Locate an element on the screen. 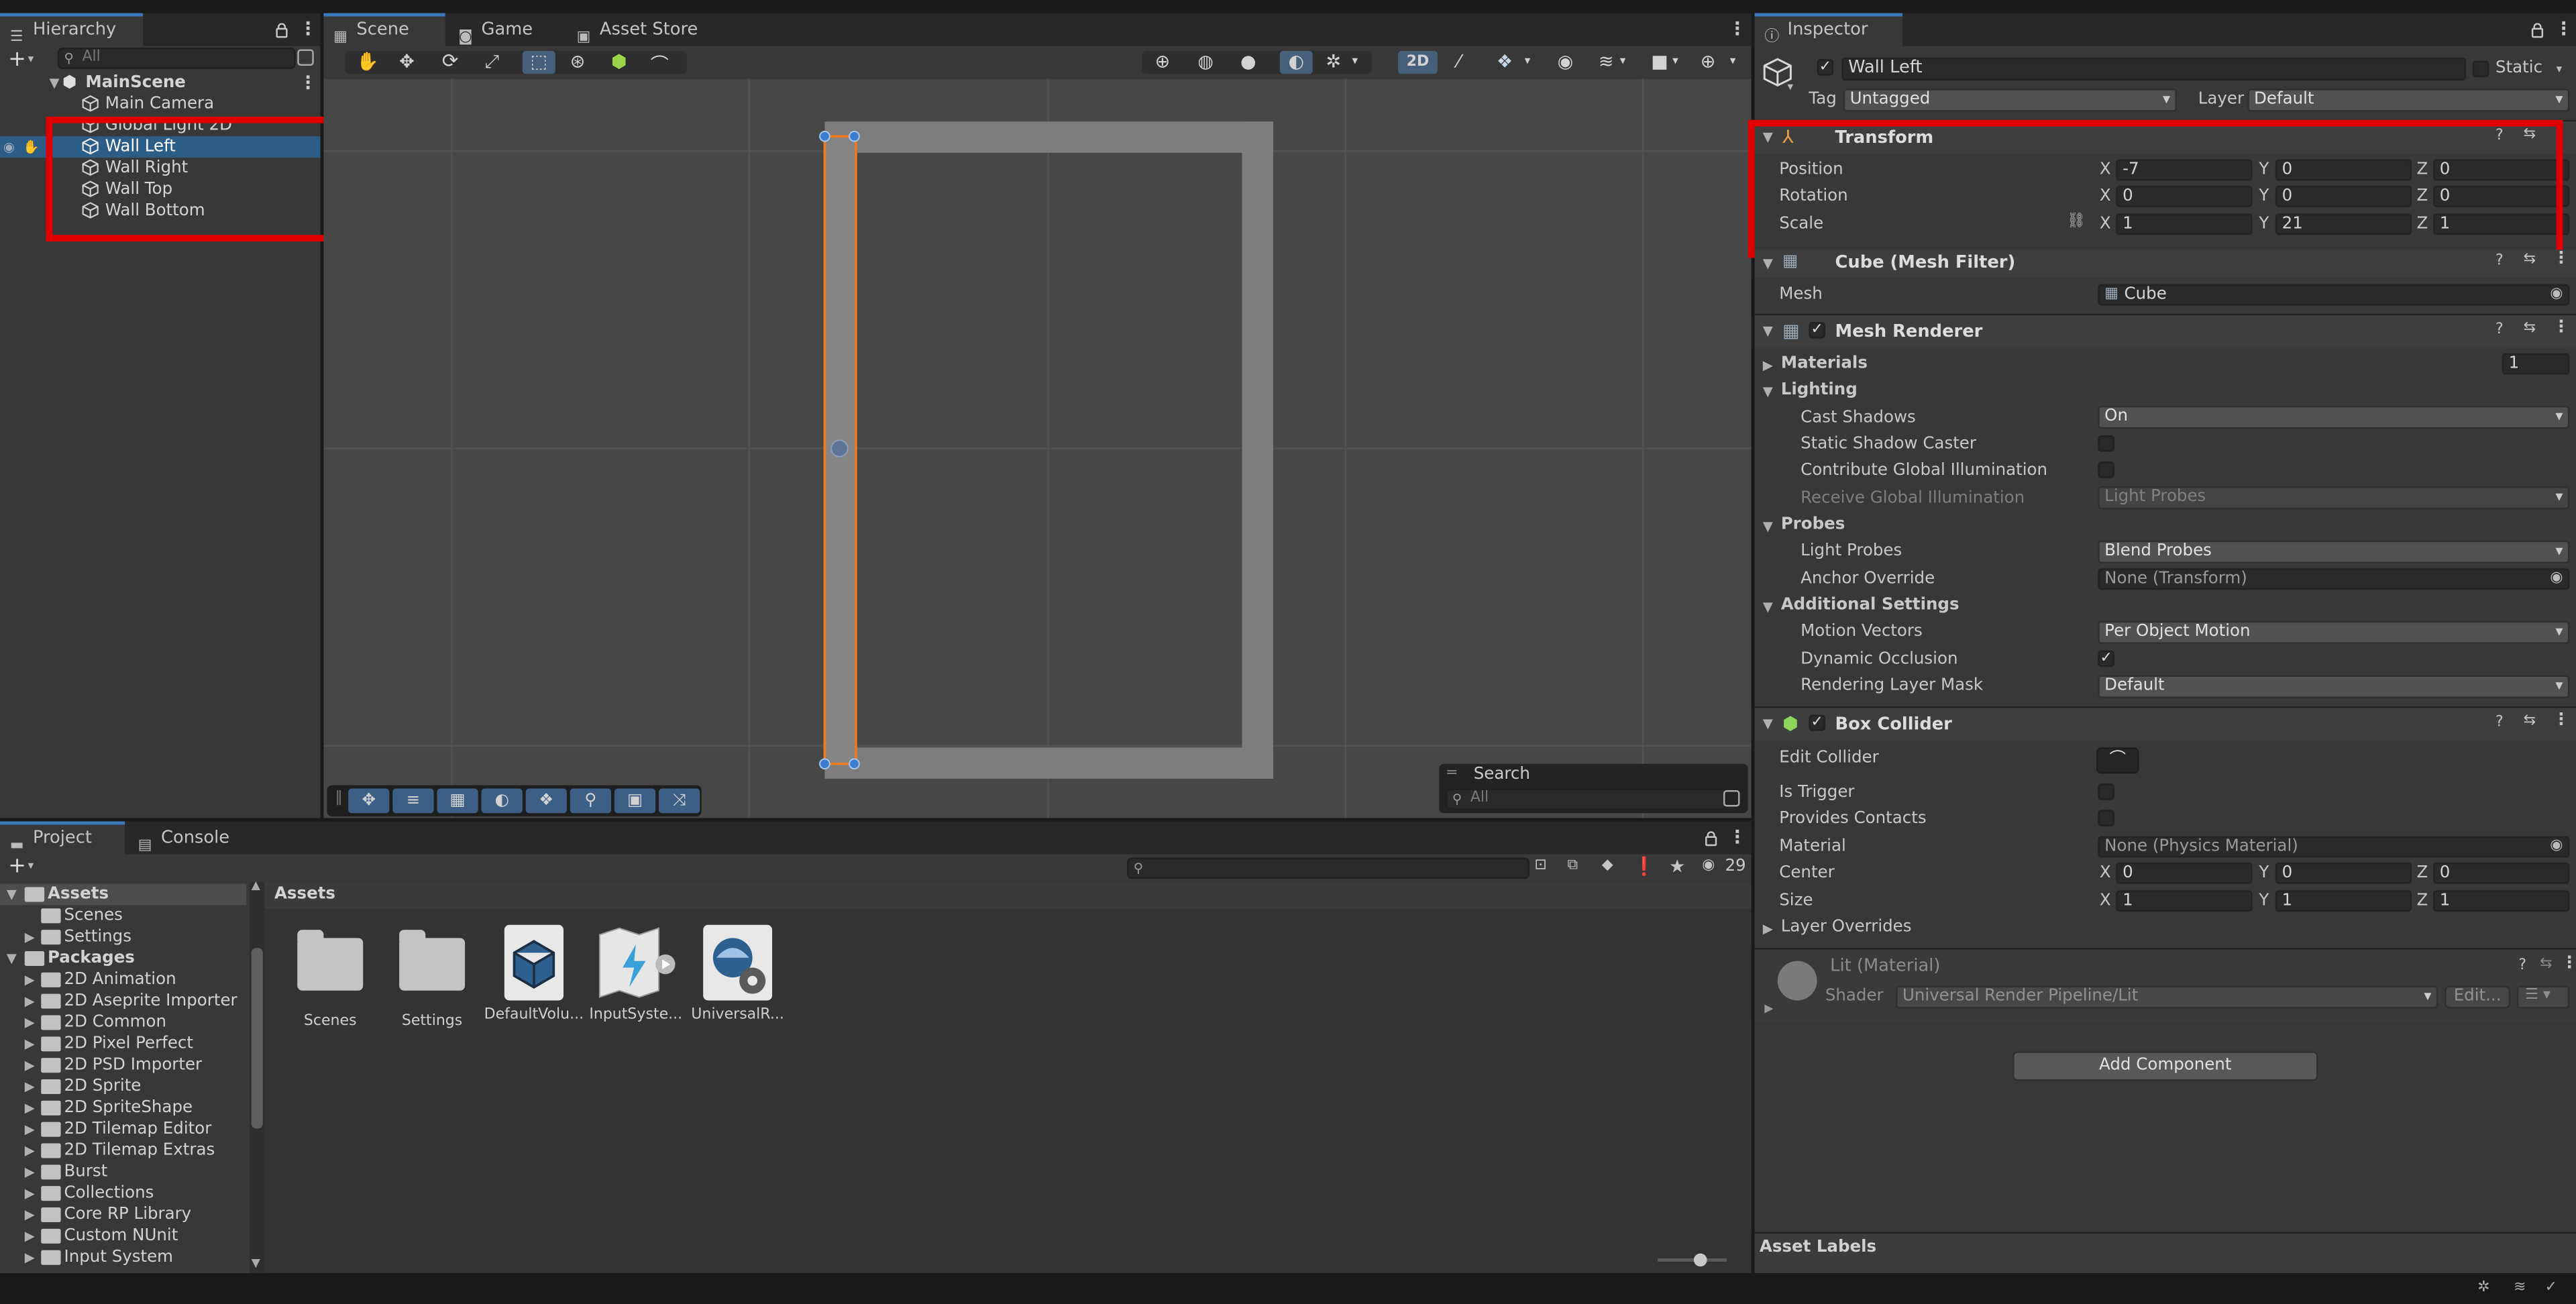 Image resolution: width=2576 pixels, height=1304 pixels. project-search-input: ⚲ is located at coordinates (1328, 868).